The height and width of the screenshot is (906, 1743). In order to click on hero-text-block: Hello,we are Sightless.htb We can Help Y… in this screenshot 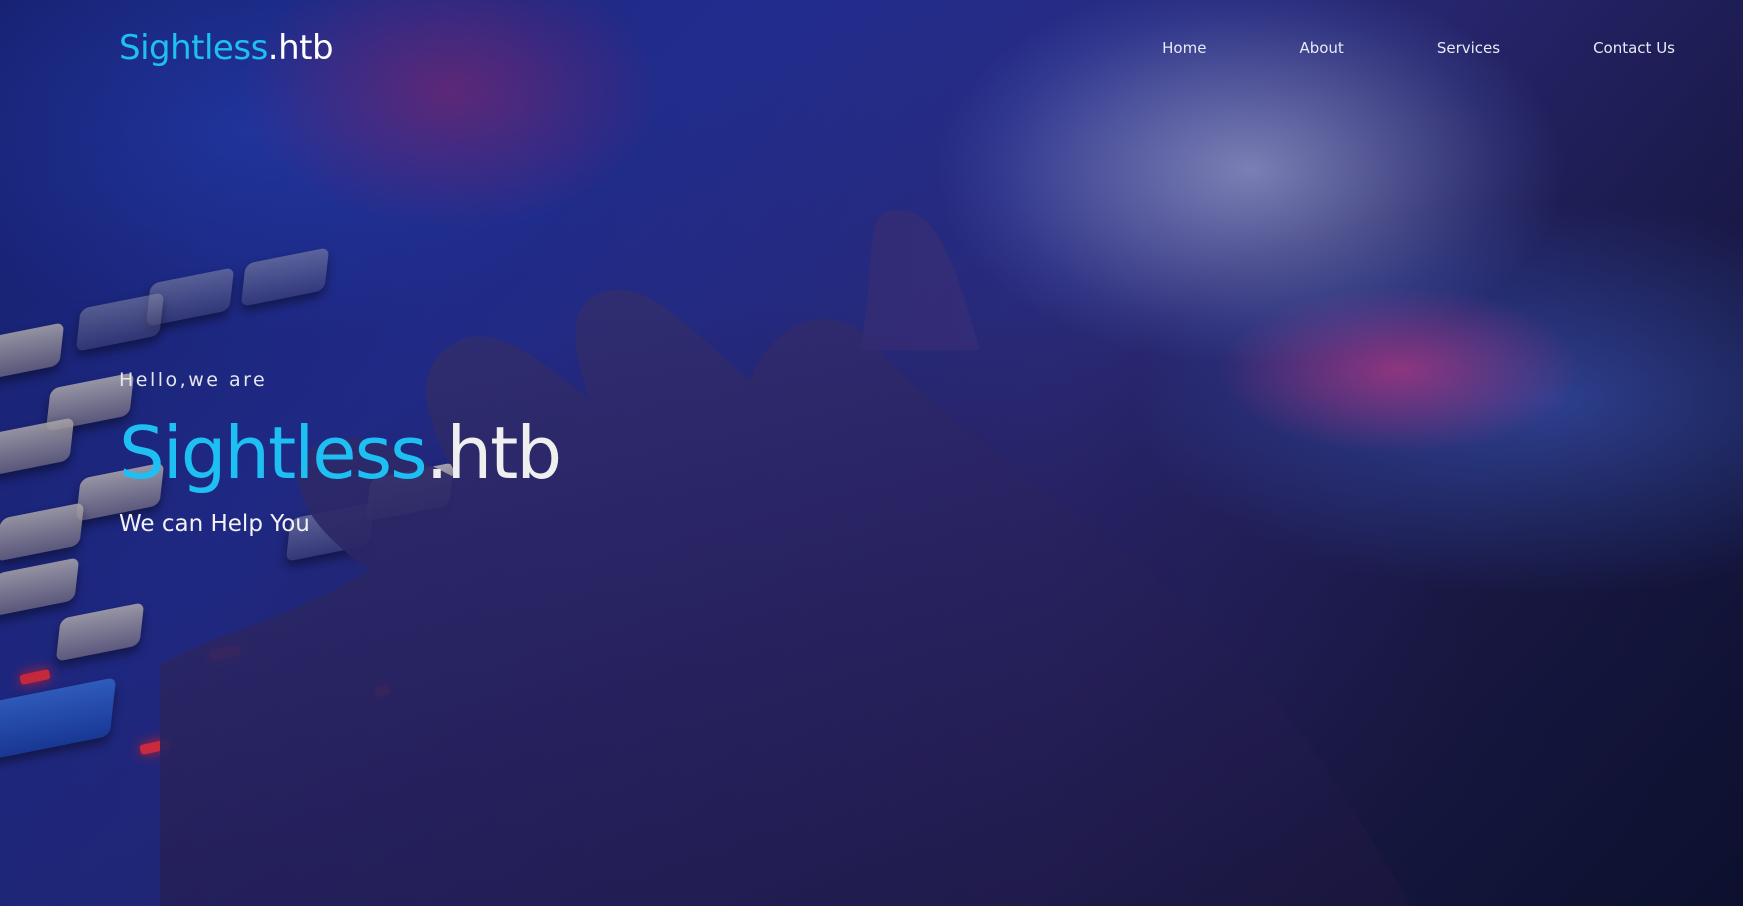, I will do `click(340, 453)`.